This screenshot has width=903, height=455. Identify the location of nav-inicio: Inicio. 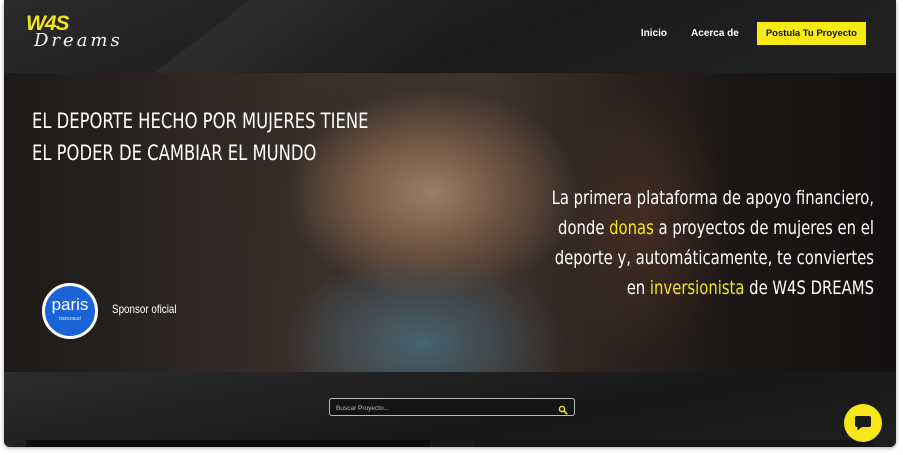
(654, 33).